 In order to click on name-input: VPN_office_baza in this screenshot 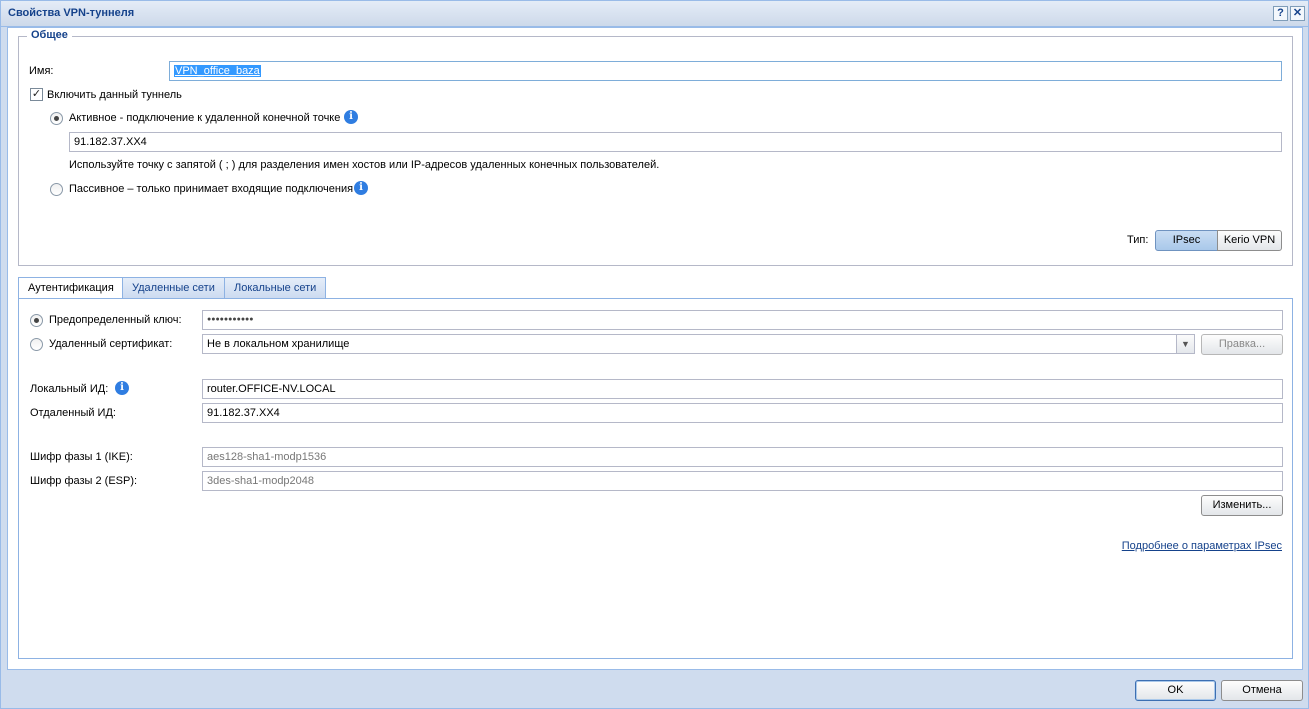, I will do `click(725, 71)`.